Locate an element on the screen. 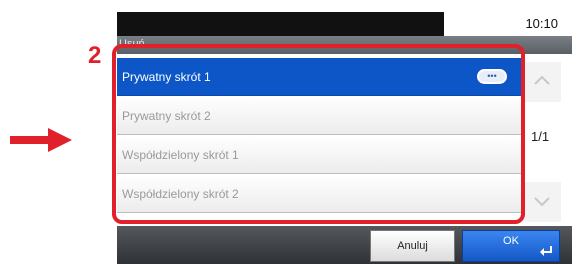 Image resolution: width=578 pixels, height=264 pixels. ellipsis-icon: ••• is located at coordinates (492, 76).